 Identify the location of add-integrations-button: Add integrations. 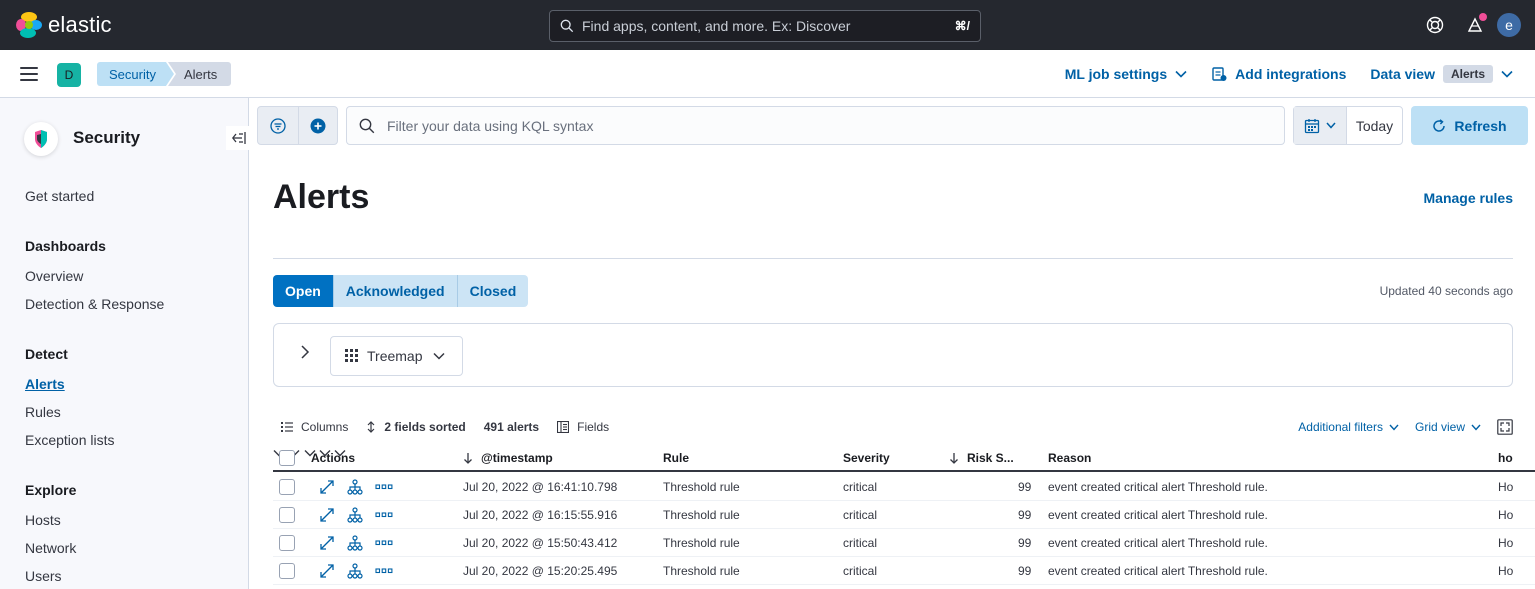
(1278, 74).